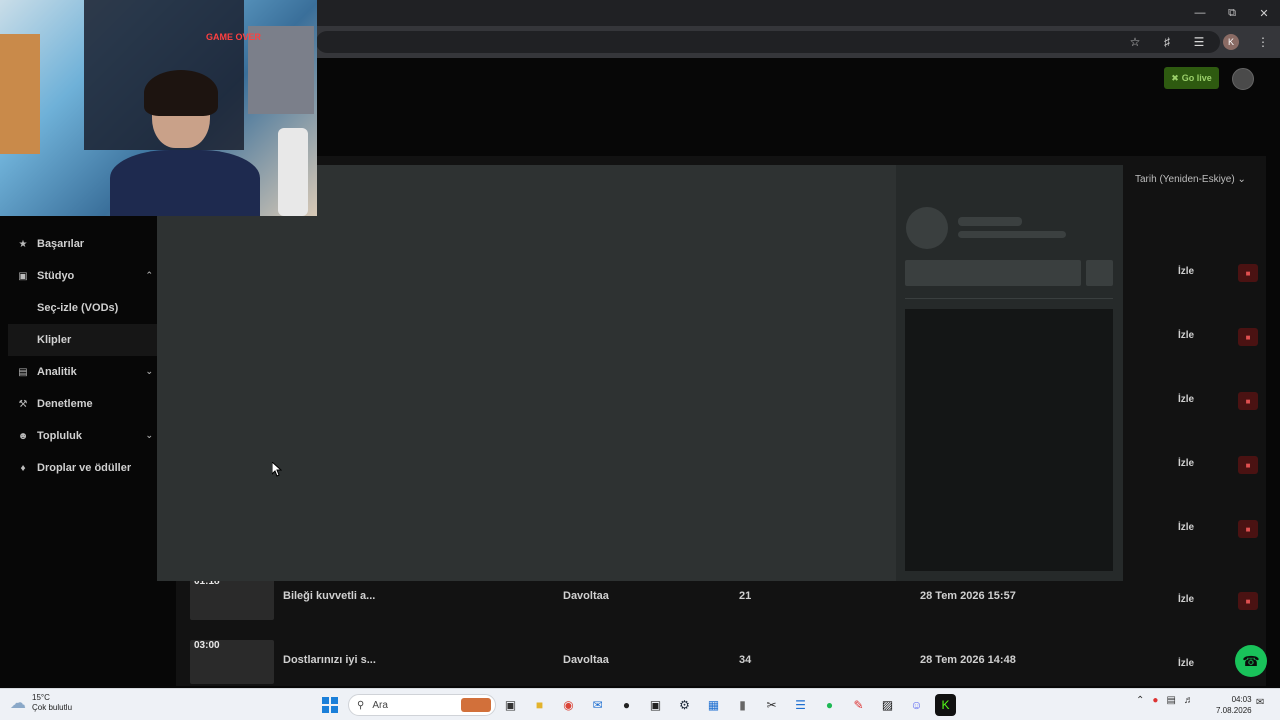 Image resolution: width=1280 pixels, height=720 pixels. I want to click on app-icon: ▣, so click(655, 705).